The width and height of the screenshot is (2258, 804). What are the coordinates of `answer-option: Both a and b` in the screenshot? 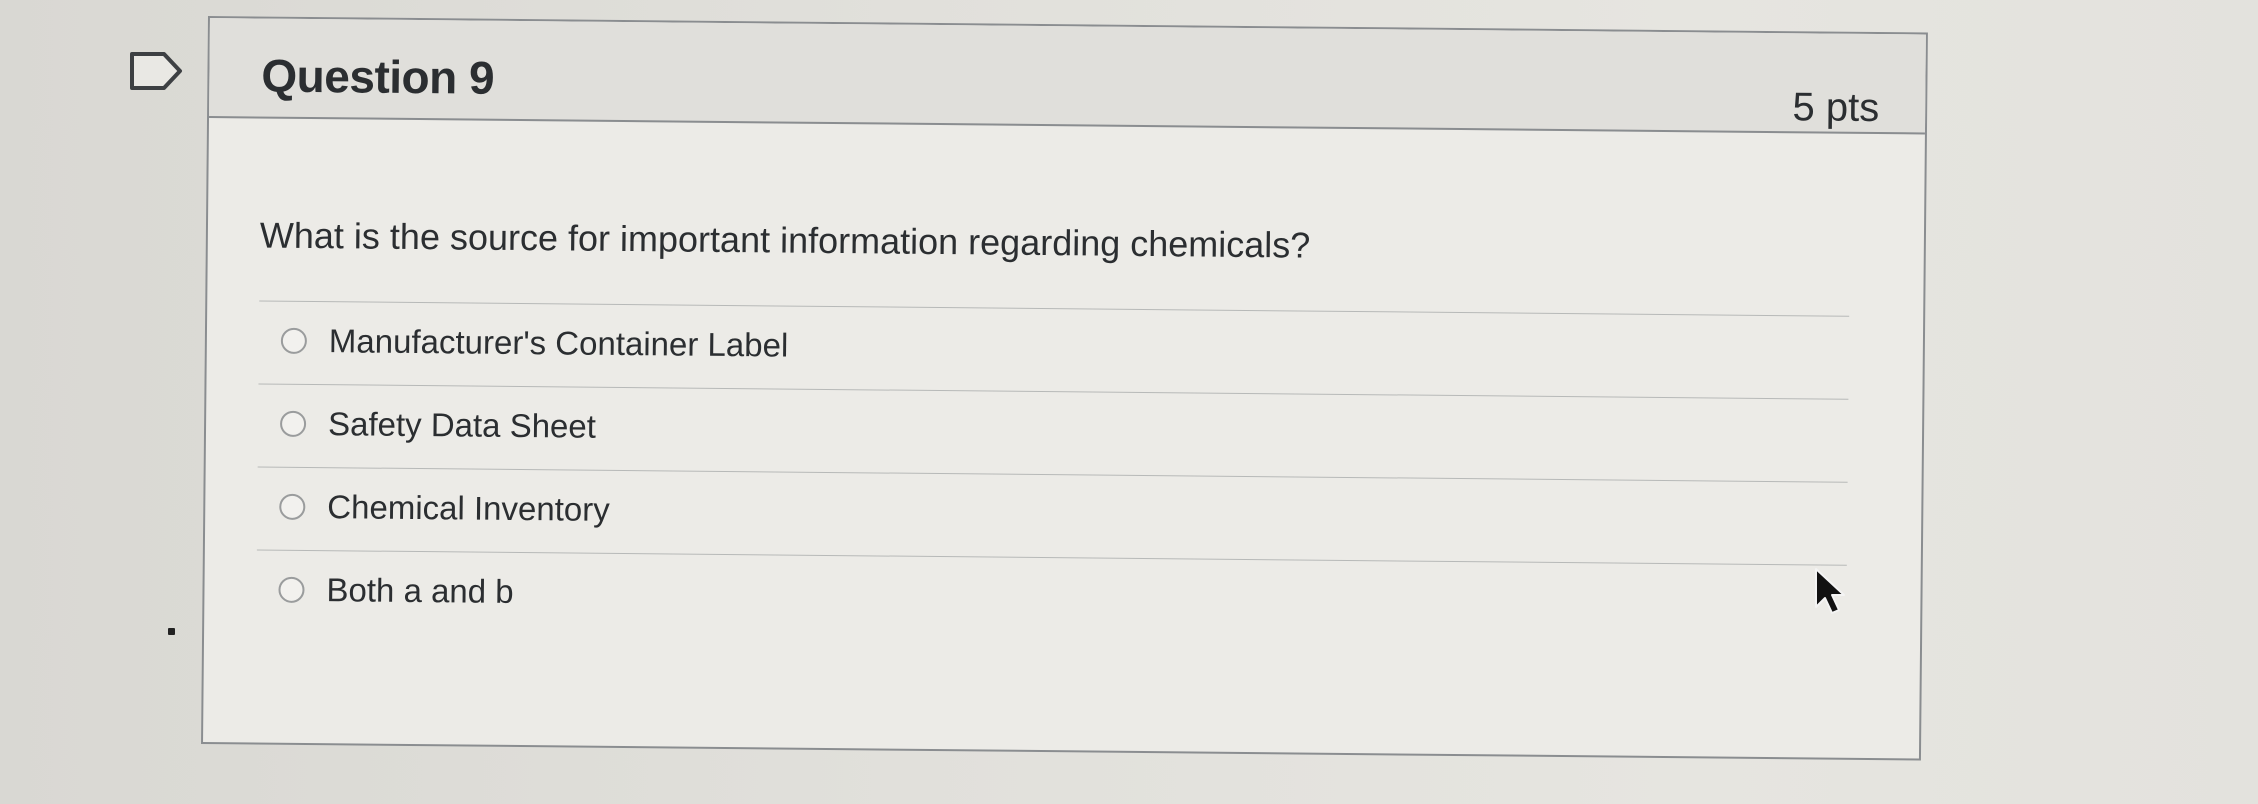 It's located at (1051, 598).